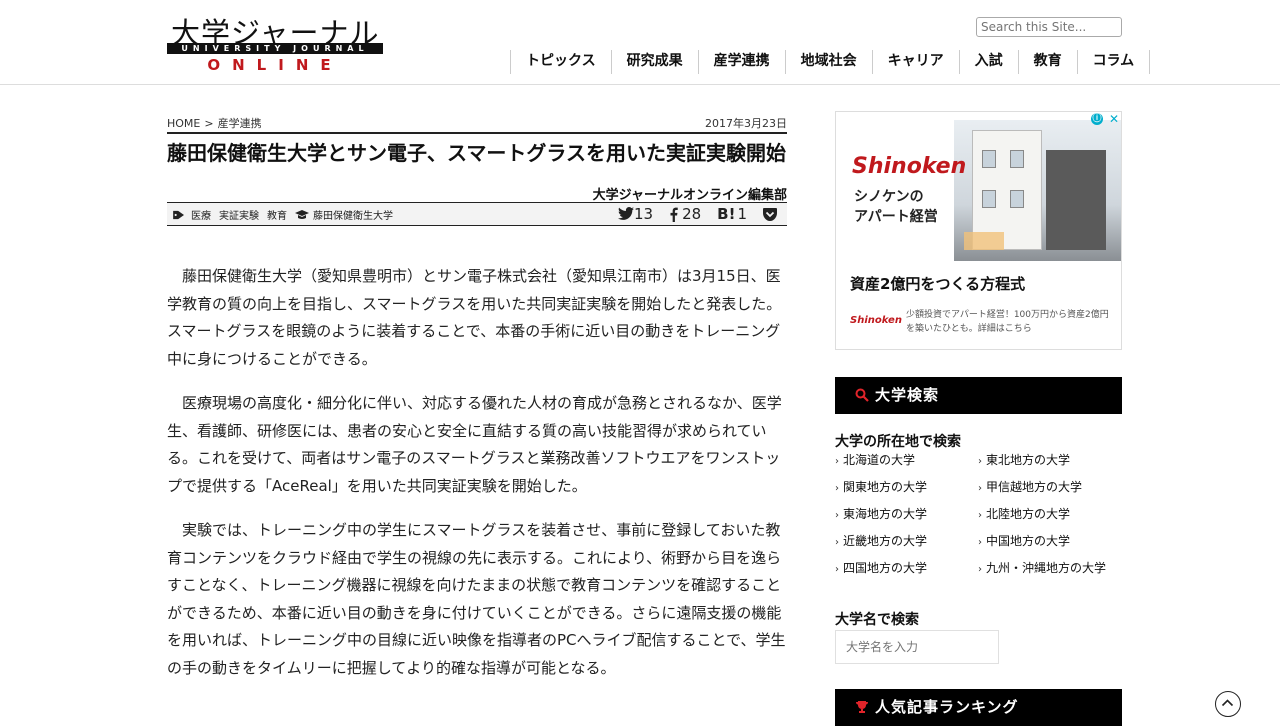 The image size is (1280, 726). I want to click on region-link-chugoku: › 中国地方の大学, so click(1024, 540).